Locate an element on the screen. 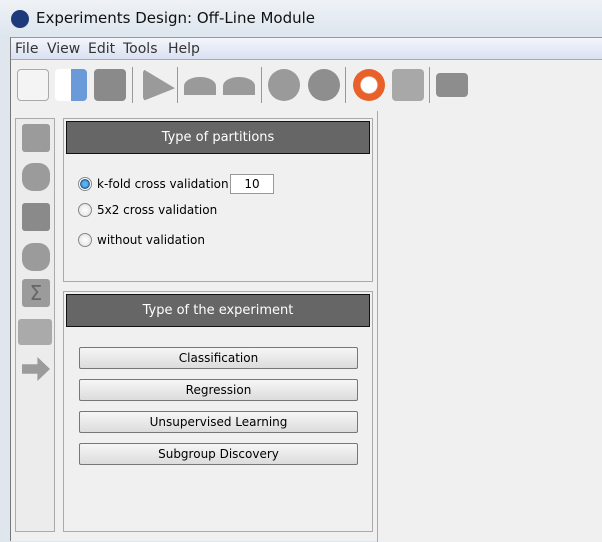 The height and width of the screenshot is (542, 602). app-logo-icon is located at coordinates (20, 19).